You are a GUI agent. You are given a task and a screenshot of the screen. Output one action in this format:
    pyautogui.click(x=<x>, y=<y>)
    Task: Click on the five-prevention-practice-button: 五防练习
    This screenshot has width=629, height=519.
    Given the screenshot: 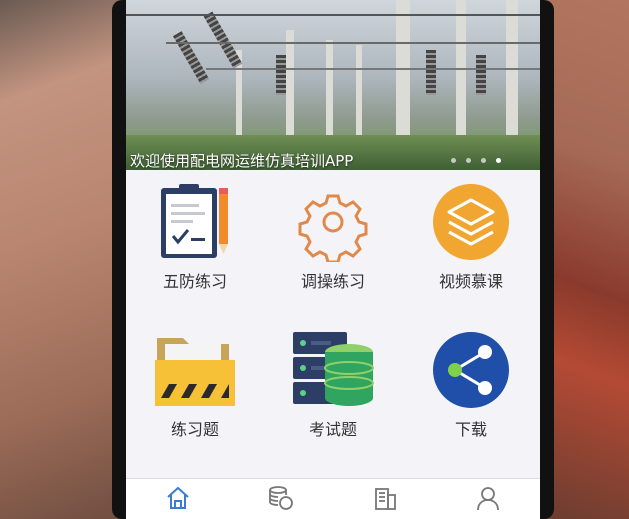 What is the action you would take?
    pyautogui.click(x=195, y=237)
    